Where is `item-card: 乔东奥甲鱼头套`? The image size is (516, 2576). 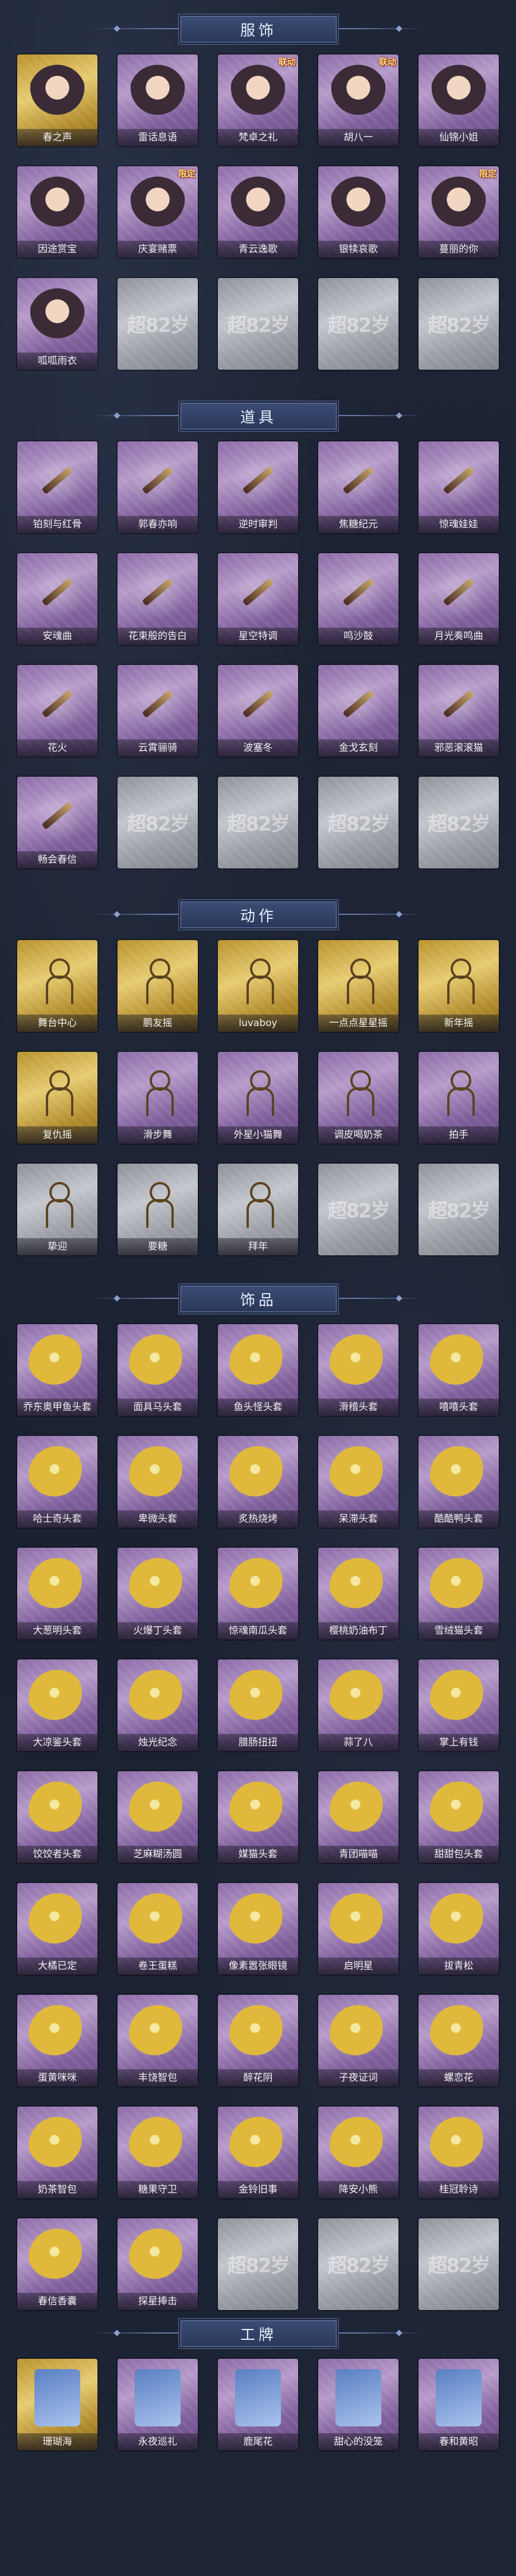
item-card: 乔东奥甲鱼头套 is located at coordinates (57, 1370).